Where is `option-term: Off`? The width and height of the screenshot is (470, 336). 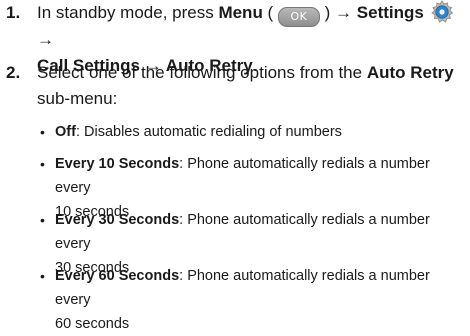
option-term: Off is located at coordinates (65, 132).